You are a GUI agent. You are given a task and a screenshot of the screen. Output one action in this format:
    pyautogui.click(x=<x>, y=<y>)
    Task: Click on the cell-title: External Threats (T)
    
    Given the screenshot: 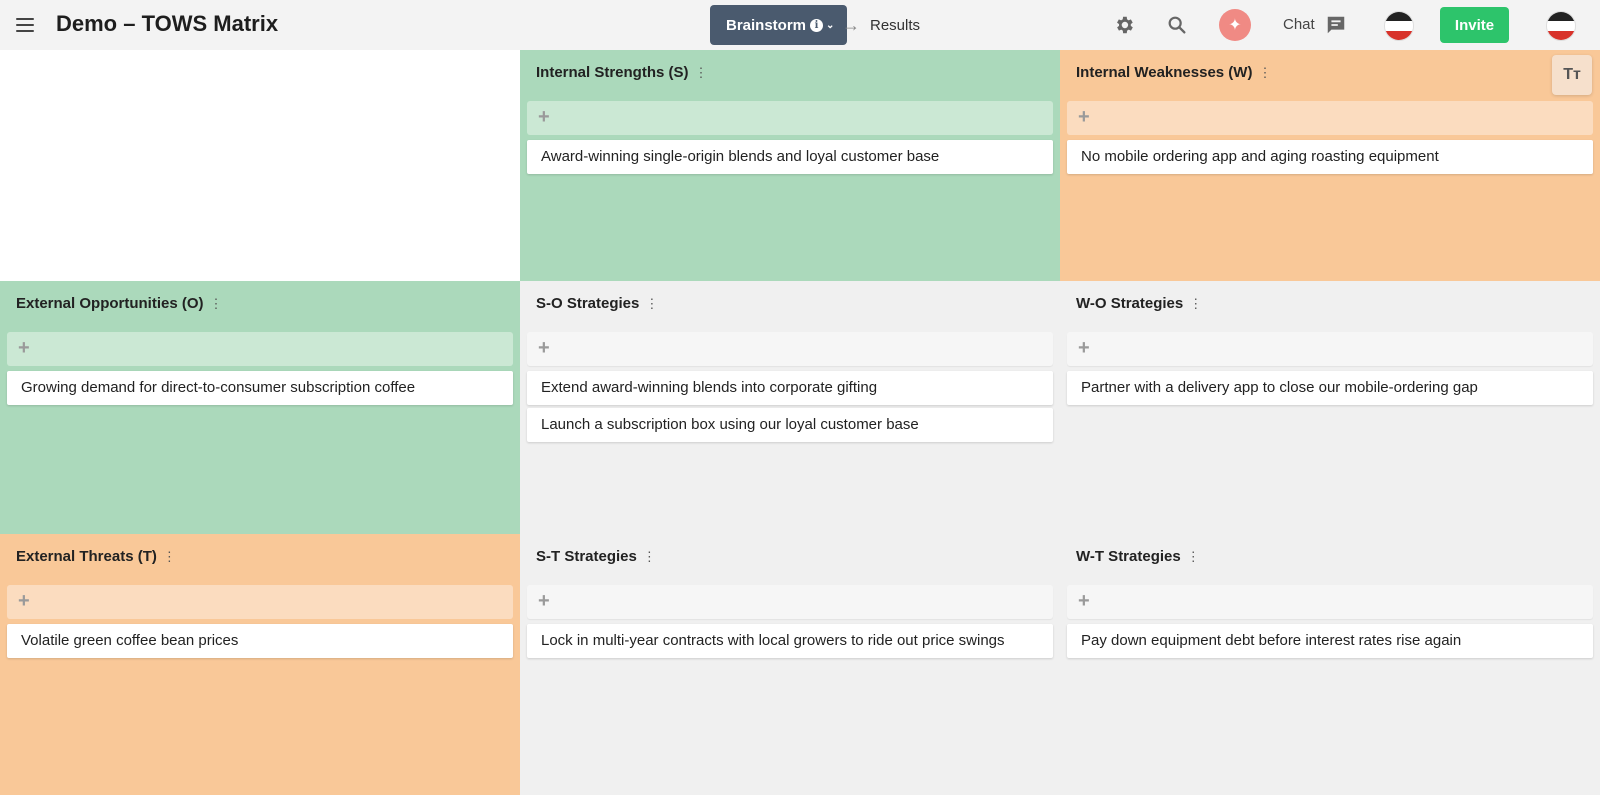 What is the action you would take?
    pyautogui.click(x=86, y=556)
    